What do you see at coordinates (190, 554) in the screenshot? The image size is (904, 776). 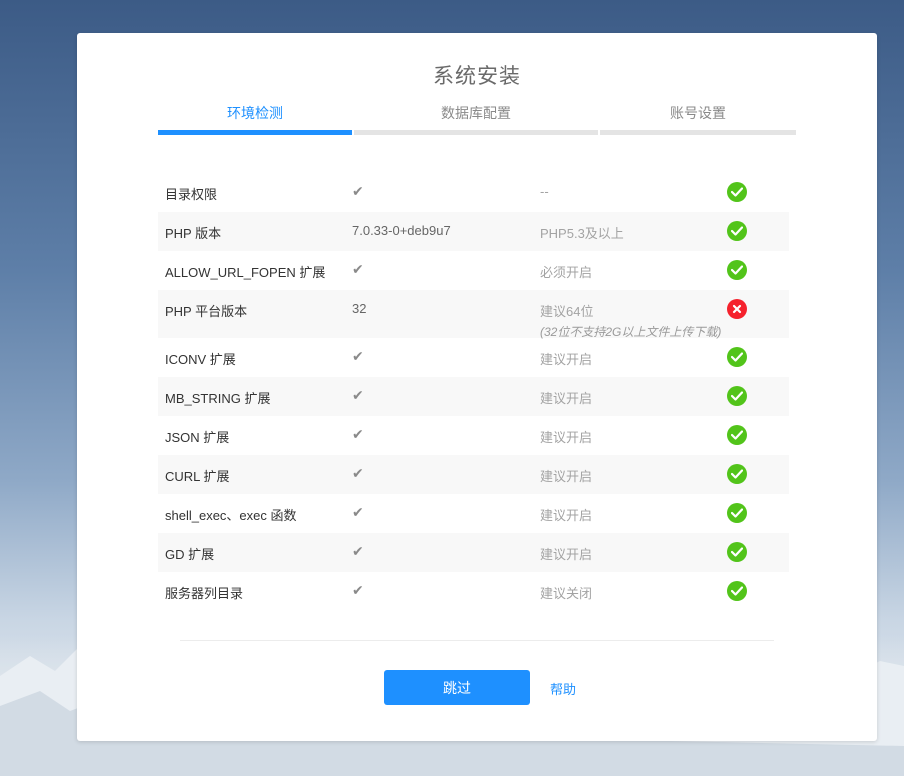 I see `check-item-name: GD 扩展` at bounding box center [190, 554].